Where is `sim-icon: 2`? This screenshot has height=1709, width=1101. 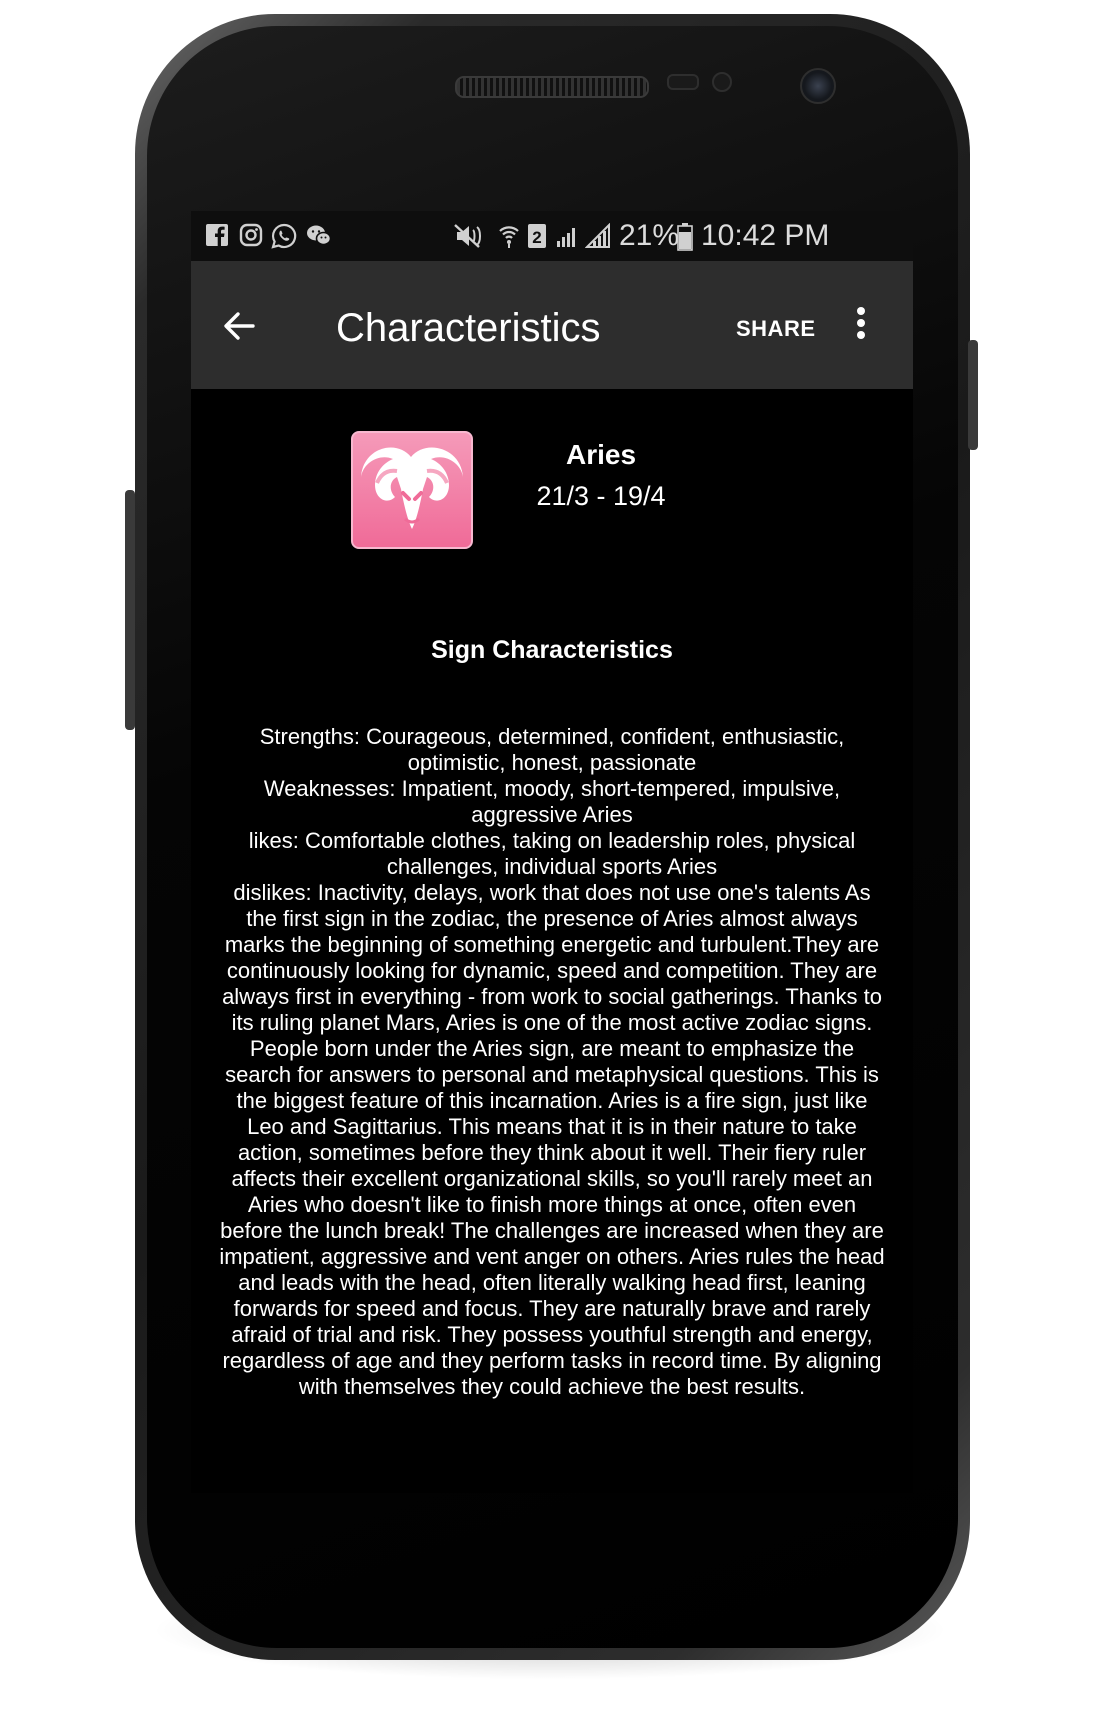
sim-icon: 2 is located at coordinates (537, 236).